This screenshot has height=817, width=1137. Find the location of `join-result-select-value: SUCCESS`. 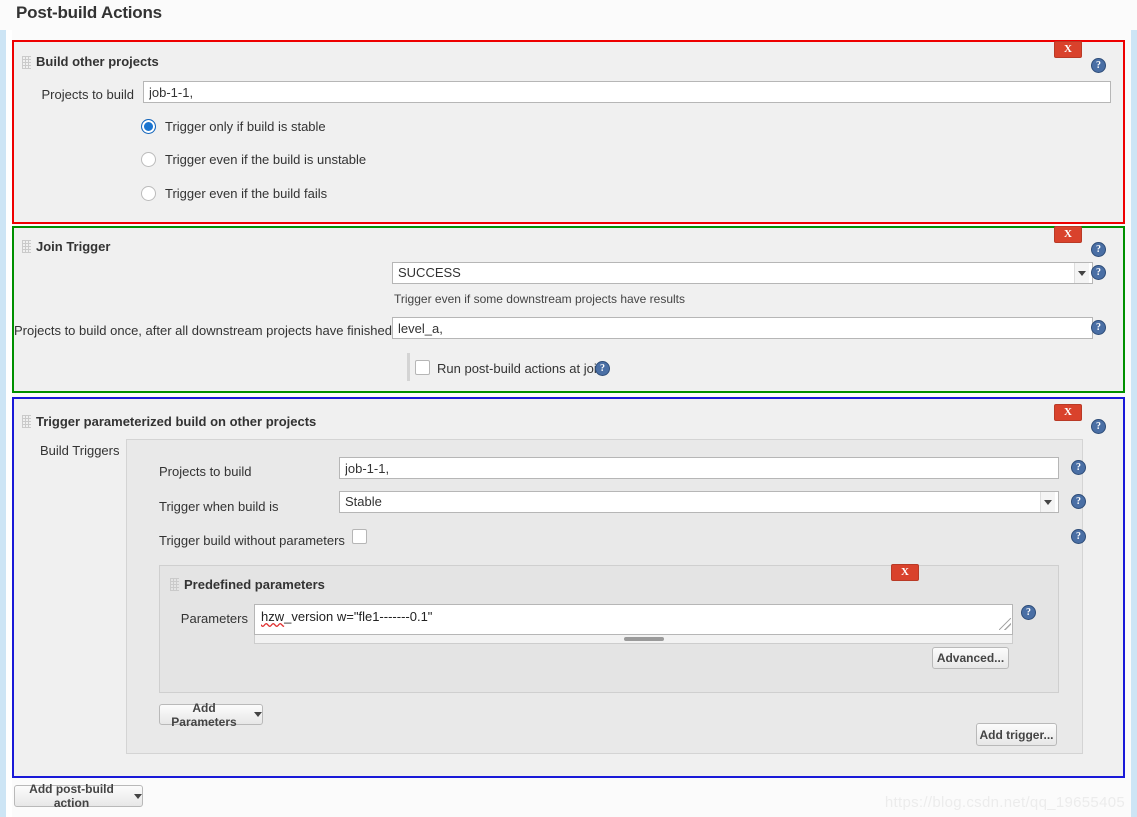

join-result-select-value: SUCCESS is located at coordinates (429, 272).